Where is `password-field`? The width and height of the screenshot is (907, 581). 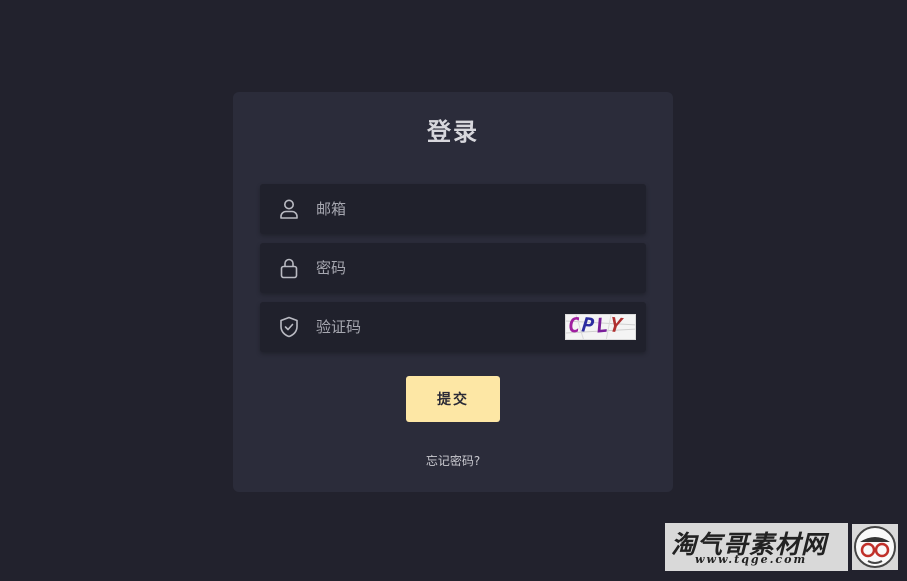
password-field is located at coordinates (453, 268).